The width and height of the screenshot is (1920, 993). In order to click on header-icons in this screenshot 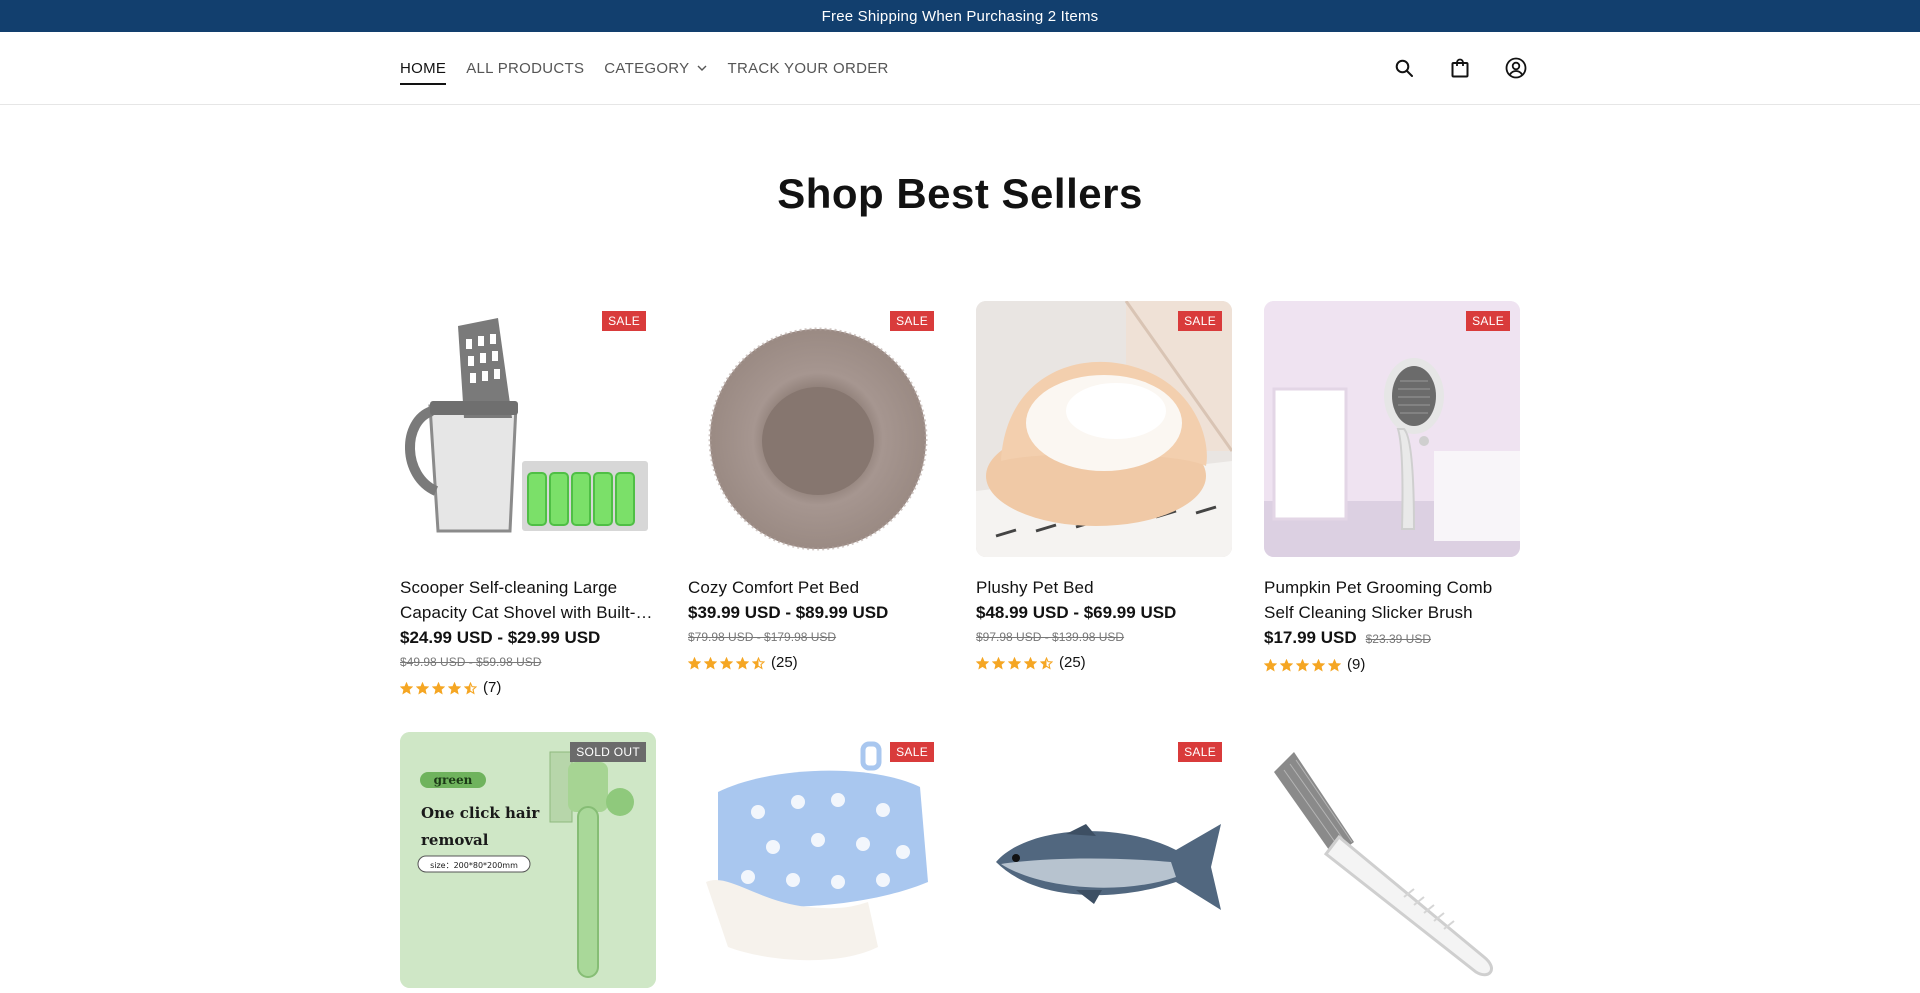, I will do `click(1460, 68)`.